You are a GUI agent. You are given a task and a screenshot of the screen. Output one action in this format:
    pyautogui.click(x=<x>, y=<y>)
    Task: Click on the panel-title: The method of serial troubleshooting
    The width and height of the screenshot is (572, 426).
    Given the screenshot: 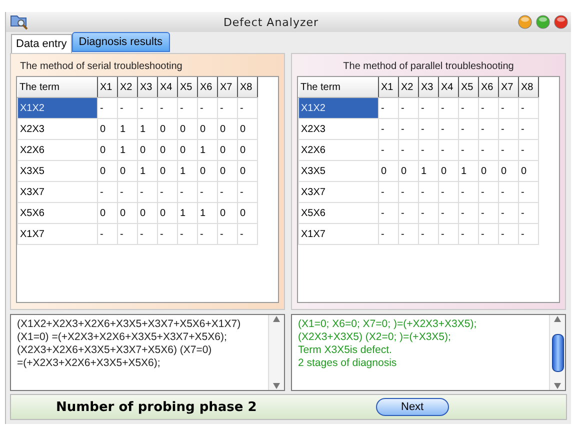 What is the action you would take?
    pyautogui.click(x=101, y=67)
    